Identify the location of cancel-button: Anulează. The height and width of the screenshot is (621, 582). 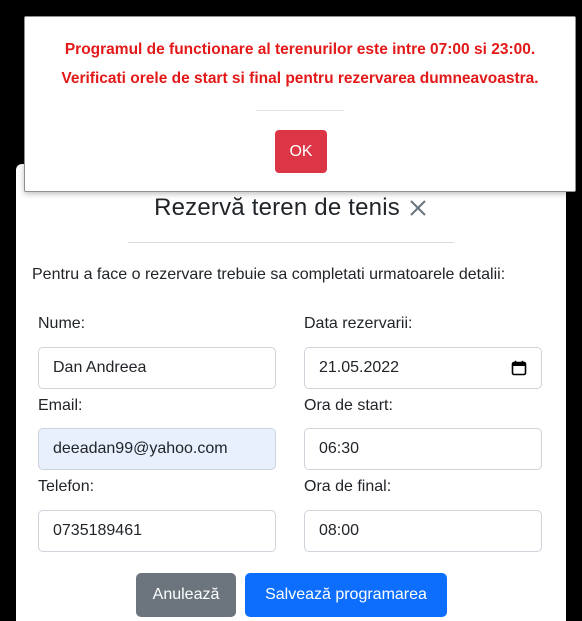
(186, 595).